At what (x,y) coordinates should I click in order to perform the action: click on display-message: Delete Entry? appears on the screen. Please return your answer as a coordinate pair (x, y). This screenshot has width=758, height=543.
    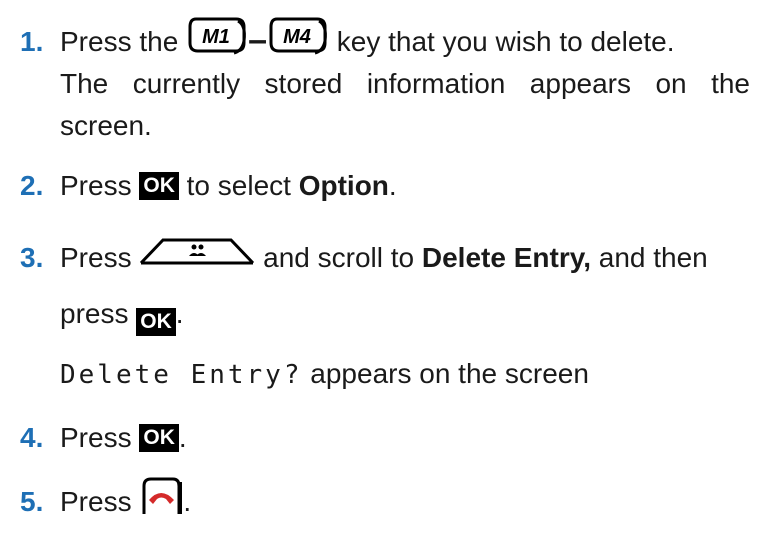
    Looking at the image, I should click on (324, 374).